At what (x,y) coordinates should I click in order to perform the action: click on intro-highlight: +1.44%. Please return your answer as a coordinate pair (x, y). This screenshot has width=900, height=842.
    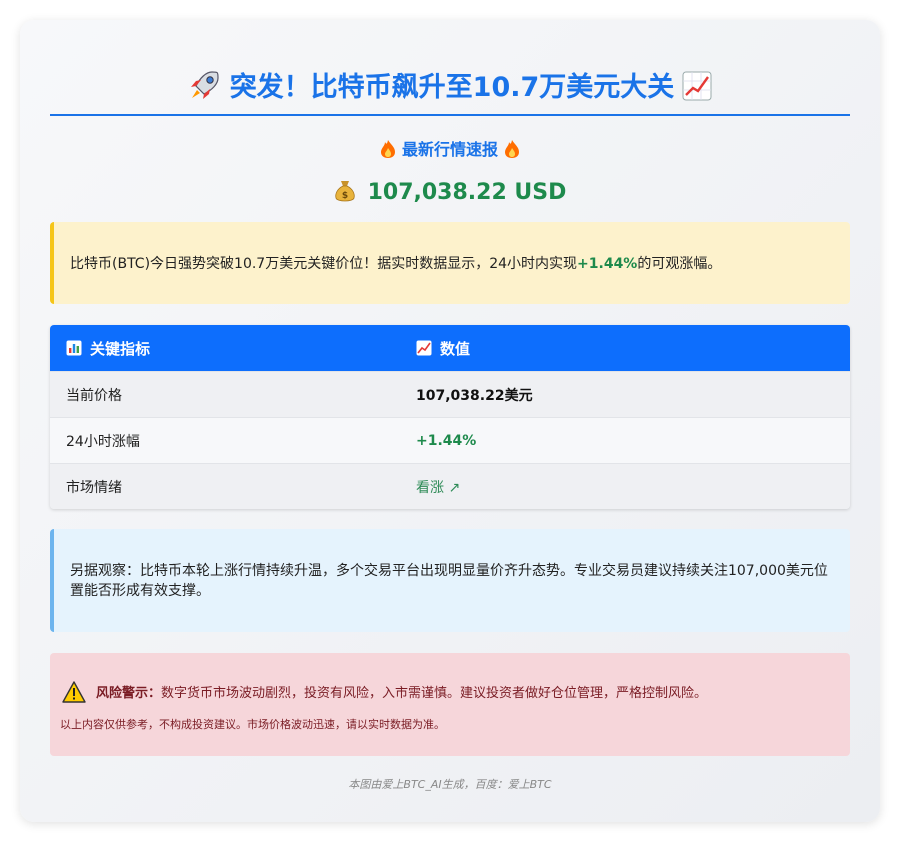
    Looking at the image, I should click on (607, 264).